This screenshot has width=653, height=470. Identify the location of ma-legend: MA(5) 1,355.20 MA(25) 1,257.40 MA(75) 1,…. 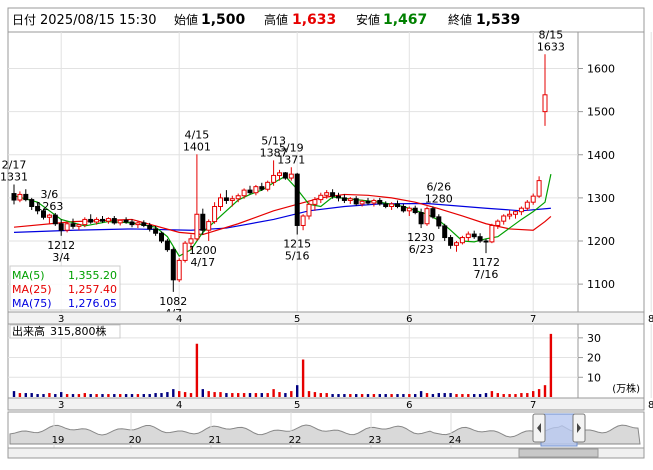
(65, 288).